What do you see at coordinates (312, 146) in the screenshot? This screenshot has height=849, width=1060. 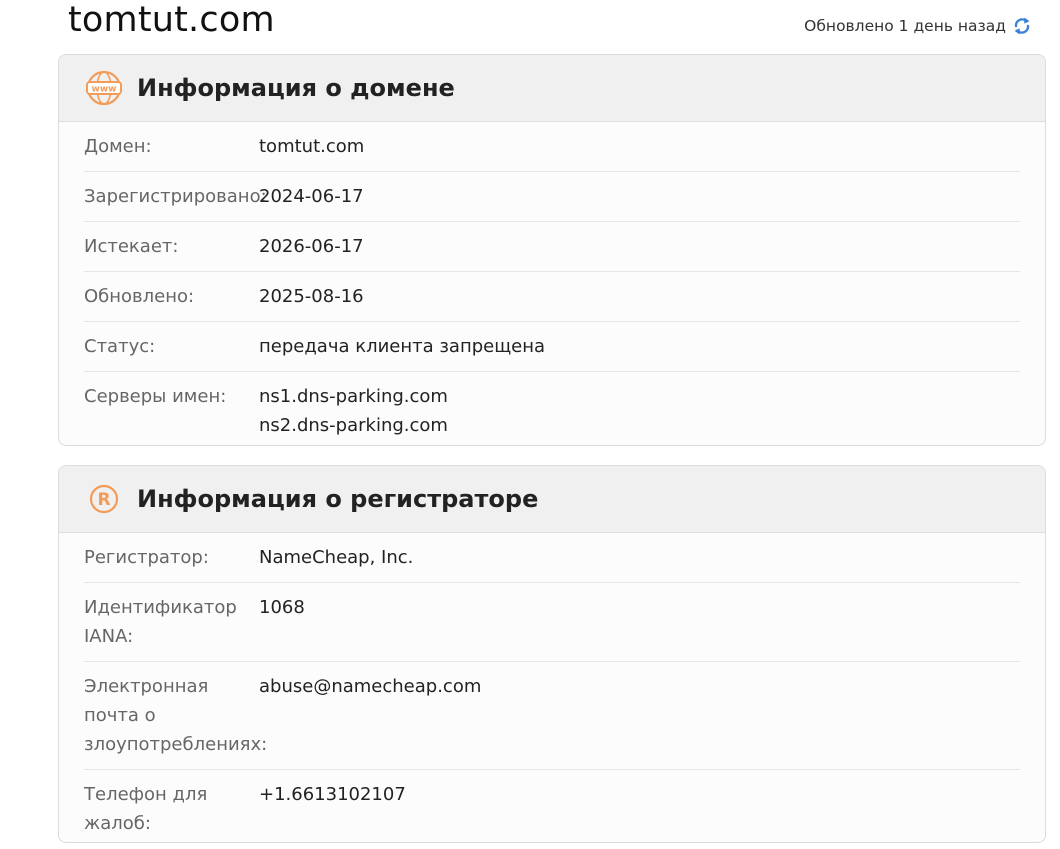 I see `row-value: tomtut.com` at bounding box center [312, 146].